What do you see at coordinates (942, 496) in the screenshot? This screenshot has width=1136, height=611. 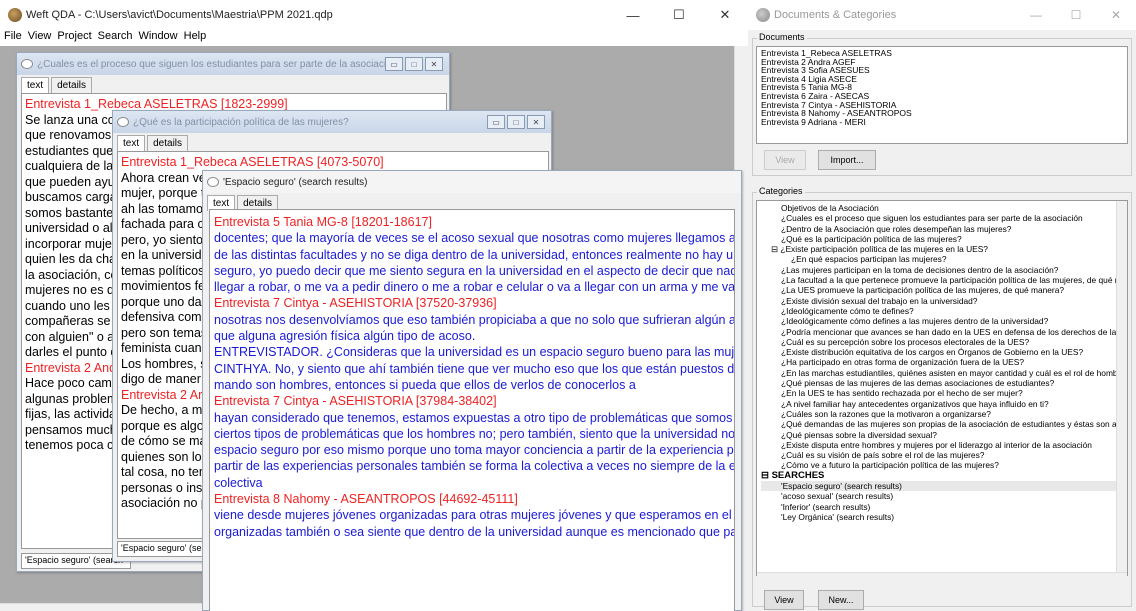 I see `search-item: 'acoso sexual' (search results)` at bounding box center [942, 496].